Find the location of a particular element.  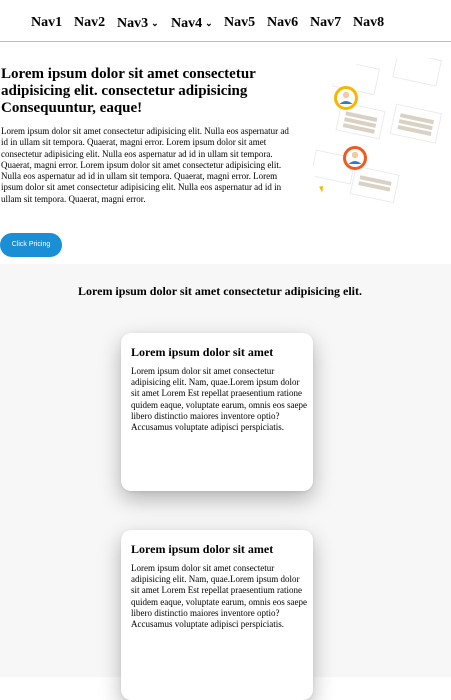

nav-item-label: Nav3 is located at coordinates (133, 23).